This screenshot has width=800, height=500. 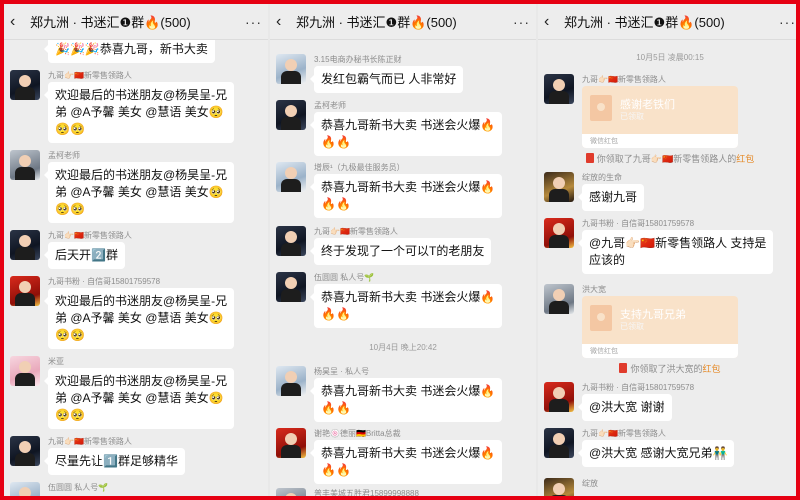 I want to click on red-packet-title: 支持九哥兄弟, so click(x=653, y=315).